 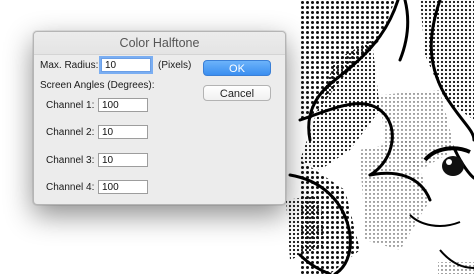 What do you see at coordinates (97, 85) in the screenshot?
I see `screen-angles-label: Screen Angles (Degrees):` at bounding box center [97, 85].